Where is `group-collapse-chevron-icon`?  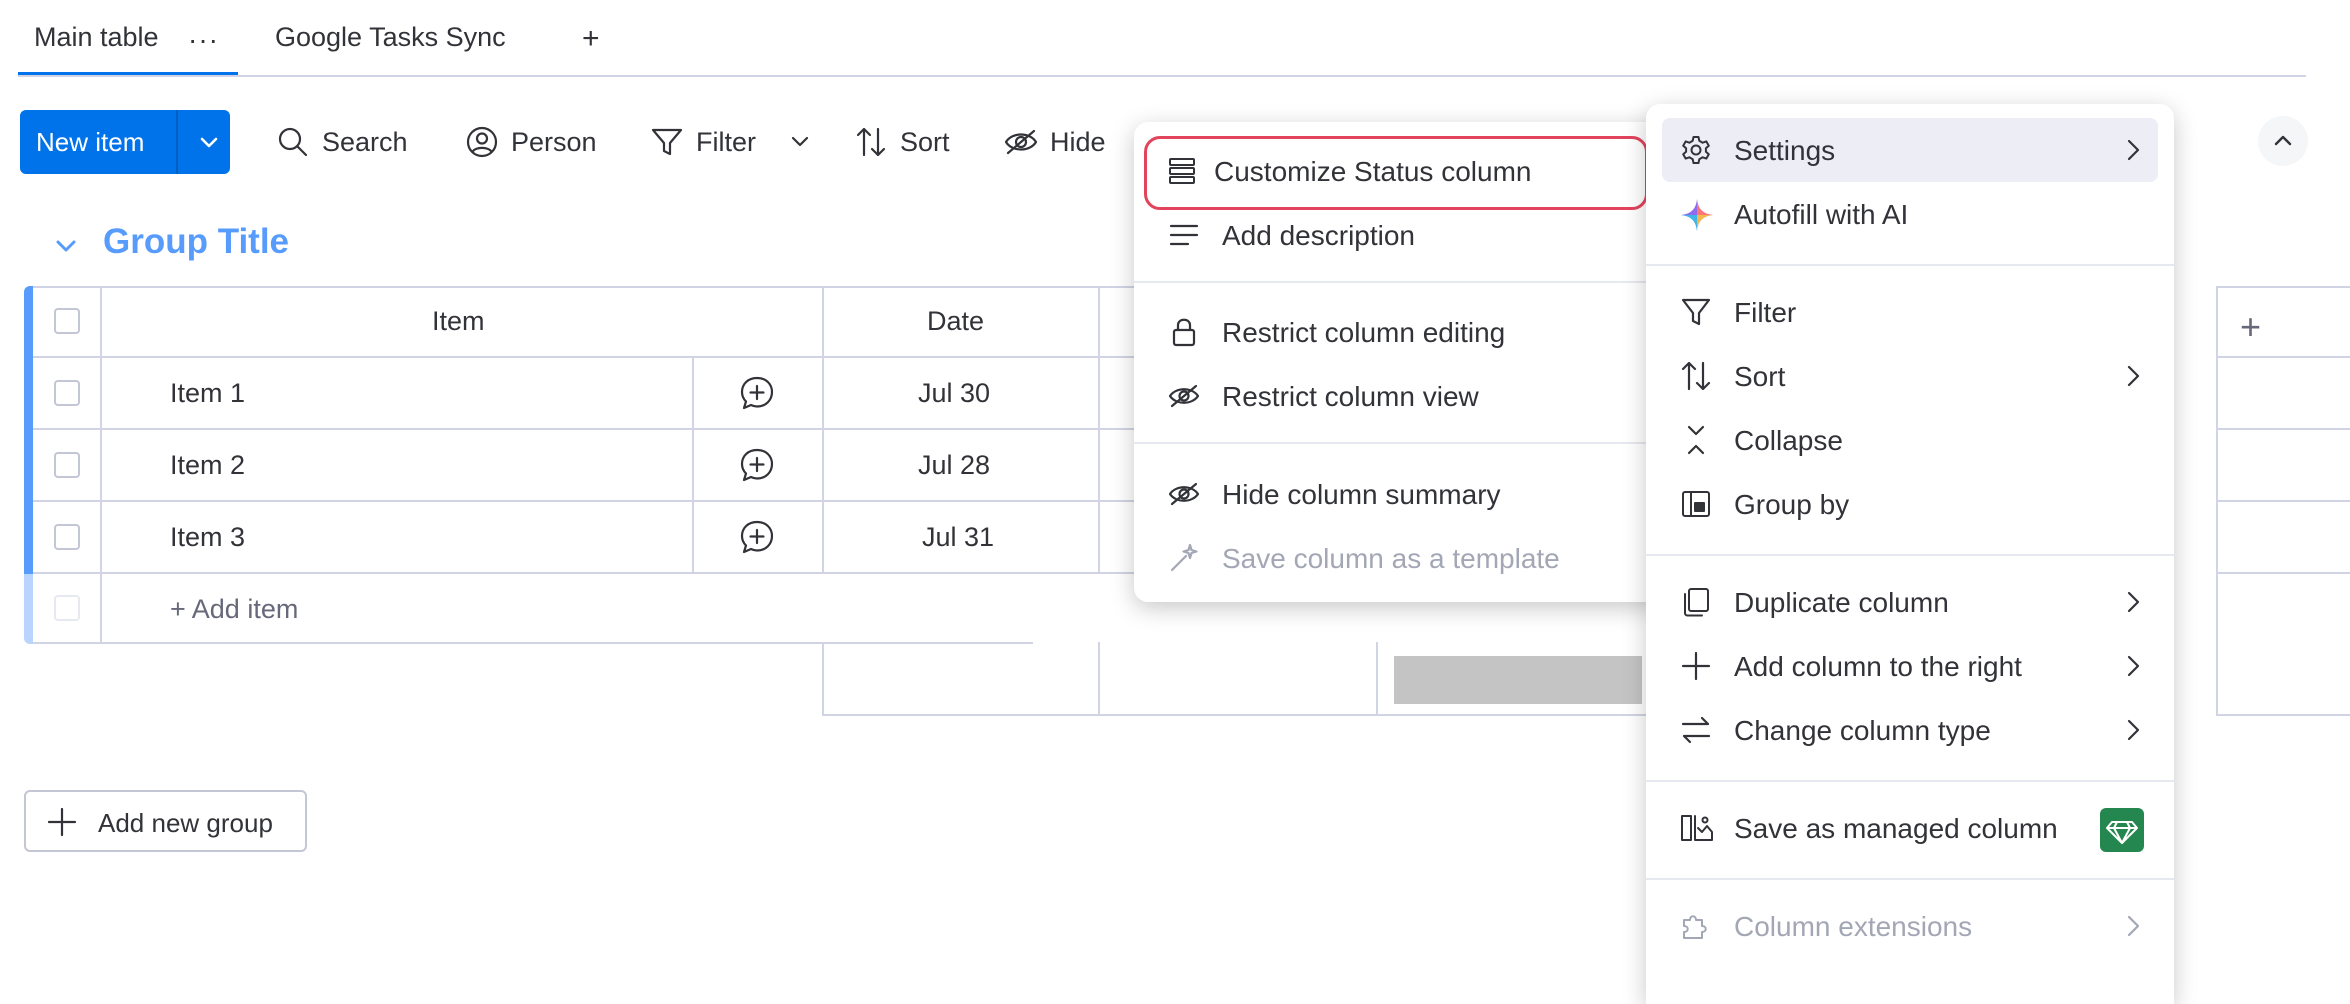 group-collapse-chevron-icon is located at coordinates (66, 246).